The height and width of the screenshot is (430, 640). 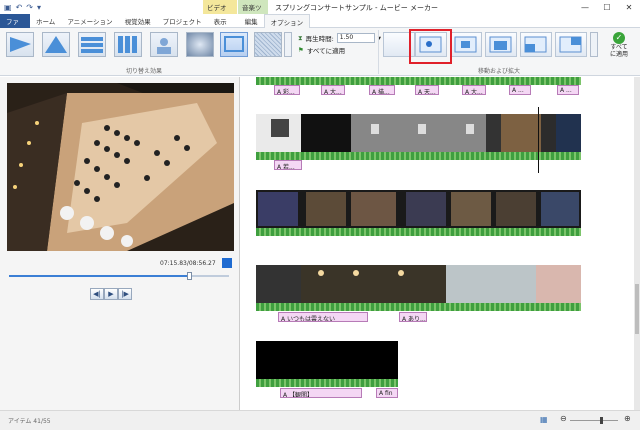 What do you see at coordinates (544, 419) in the screenshot?
I see `thumbnail-size-icon: ▦` at bounding box center [544, 419].